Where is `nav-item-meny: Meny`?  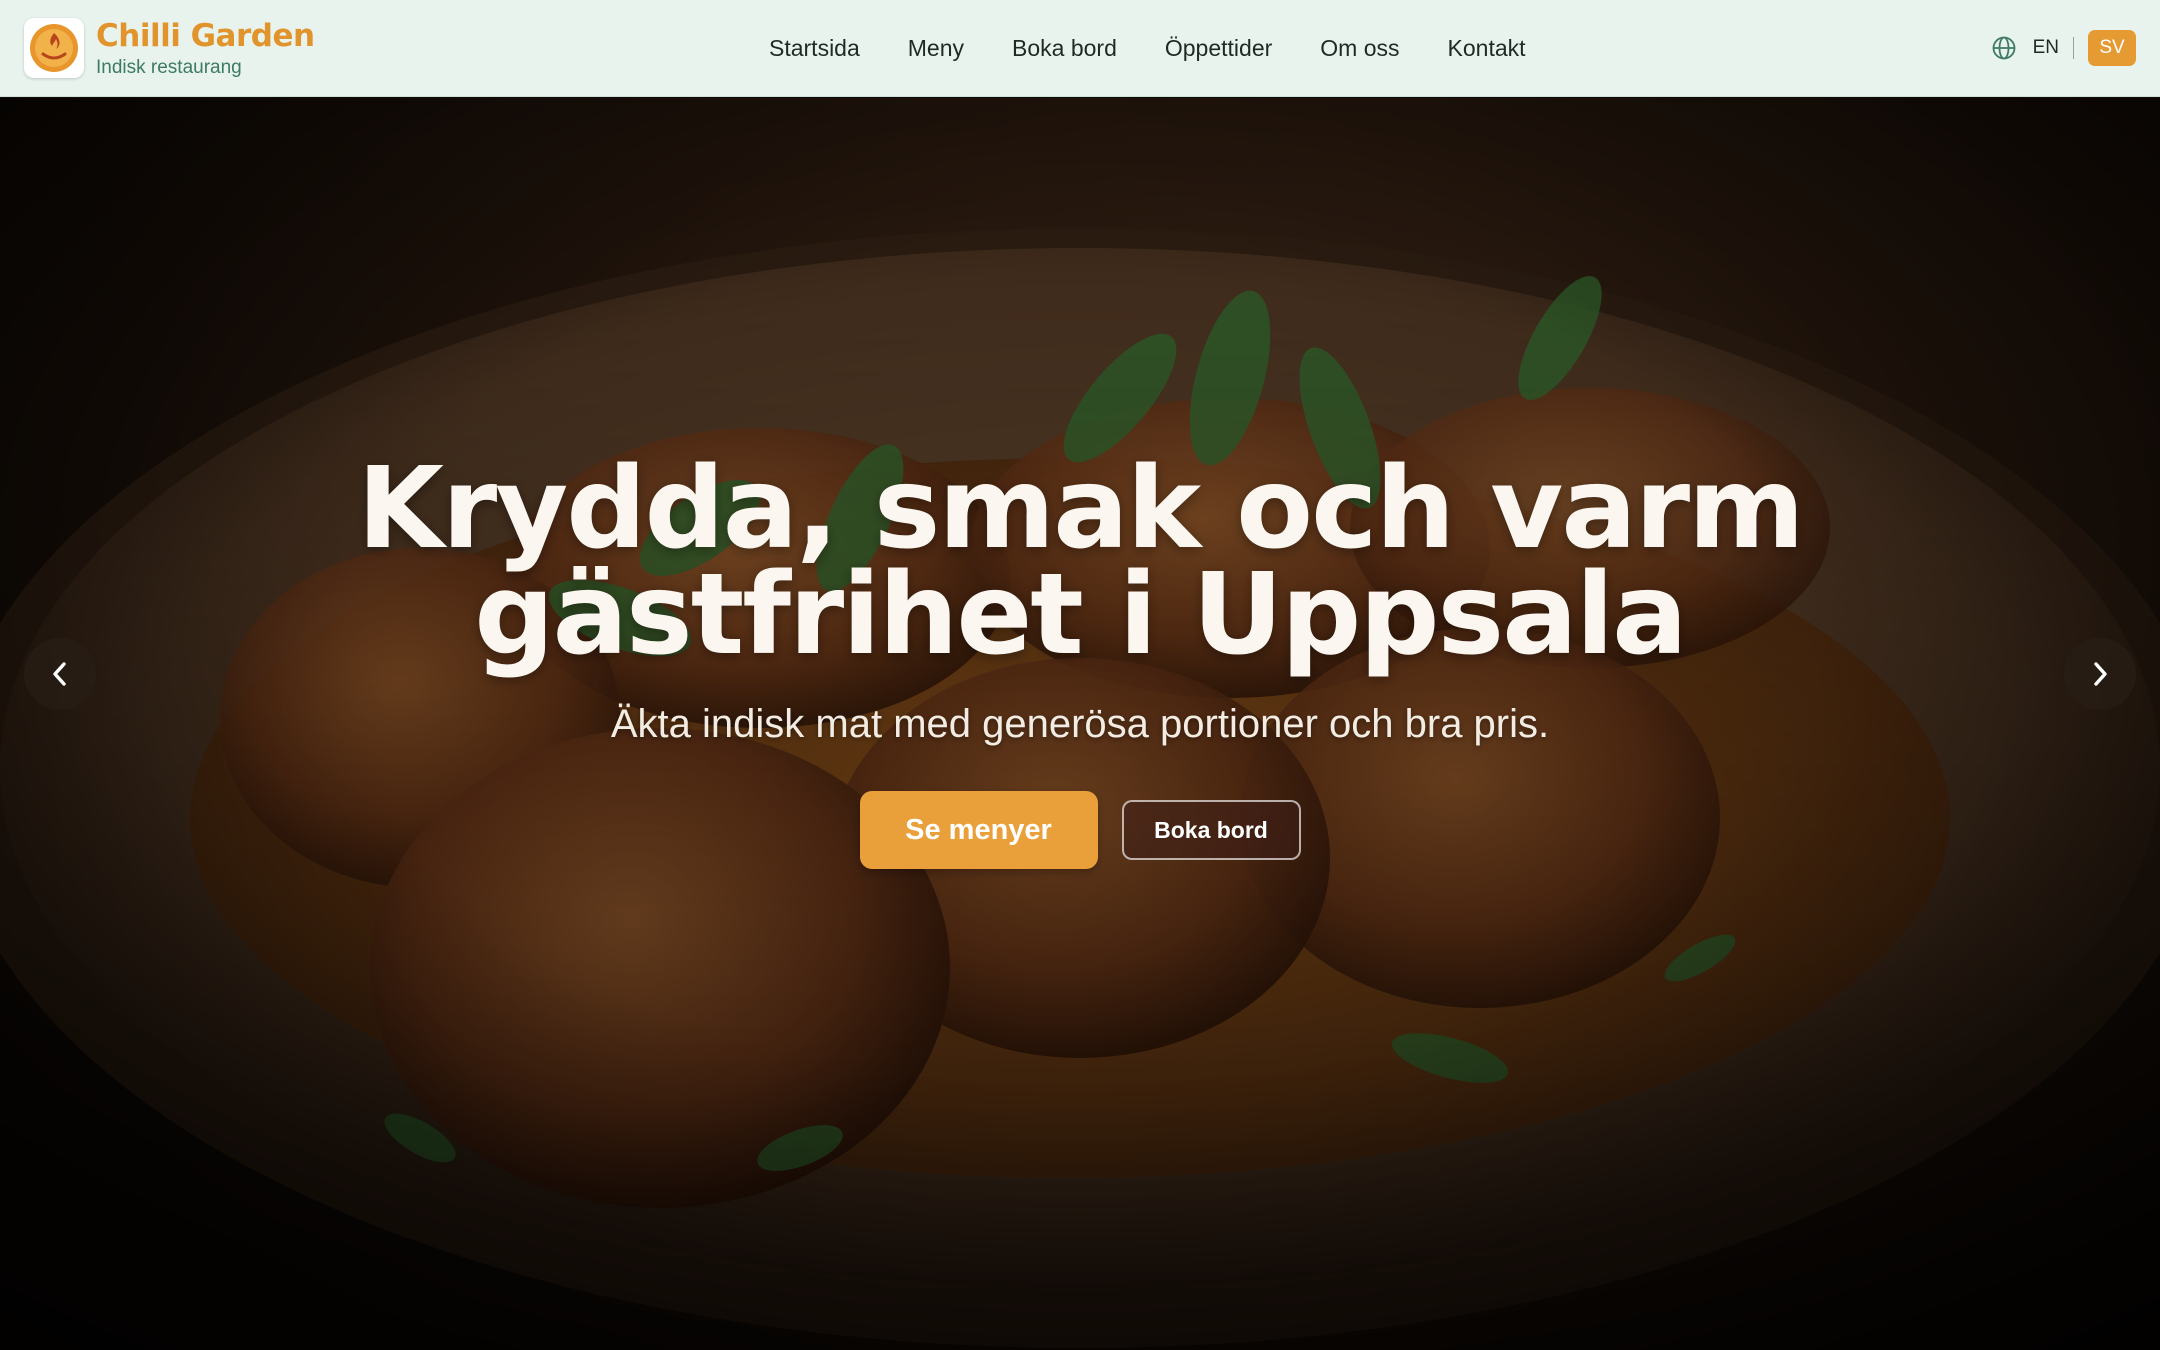 nav-item-meny: Meny is located at coordinates (936, 48).